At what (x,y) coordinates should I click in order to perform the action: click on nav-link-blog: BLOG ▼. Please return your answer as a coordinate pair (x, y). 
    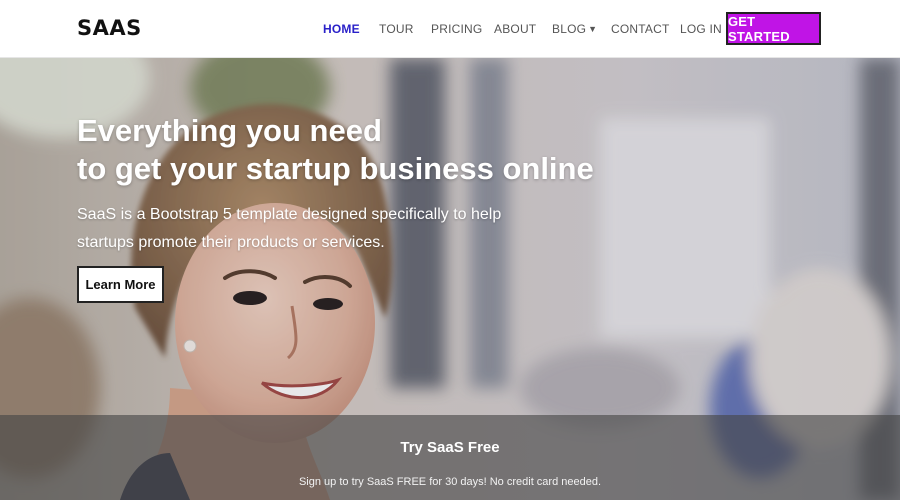
    Looking at the image, I should click on (574, 29).